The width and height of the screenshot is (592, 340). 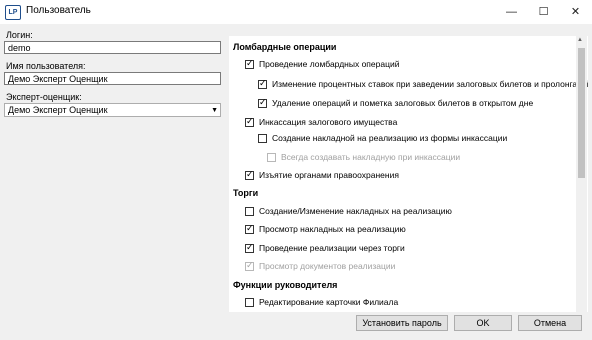 I want to click on set-password-button: Установить пароль, so click(x=402, y=323).